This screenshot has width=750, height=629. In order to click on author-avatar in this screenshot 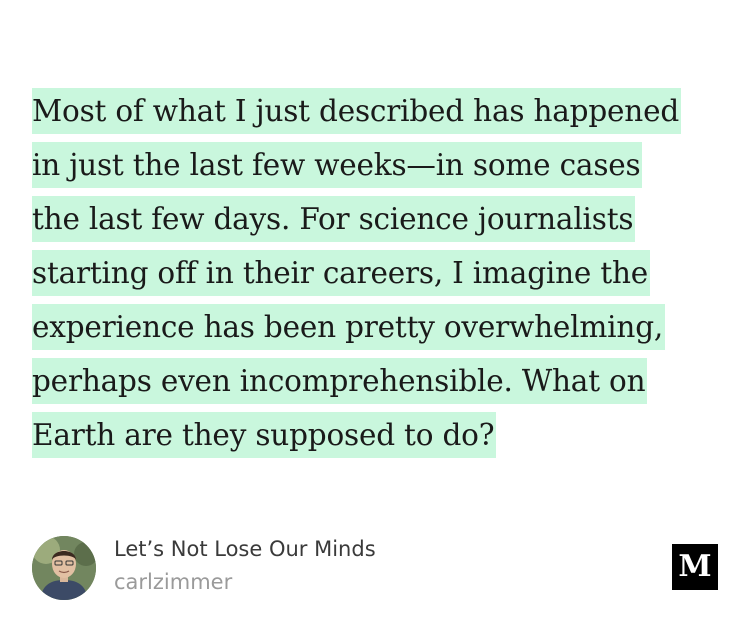, I will do `click(64, 568)`.